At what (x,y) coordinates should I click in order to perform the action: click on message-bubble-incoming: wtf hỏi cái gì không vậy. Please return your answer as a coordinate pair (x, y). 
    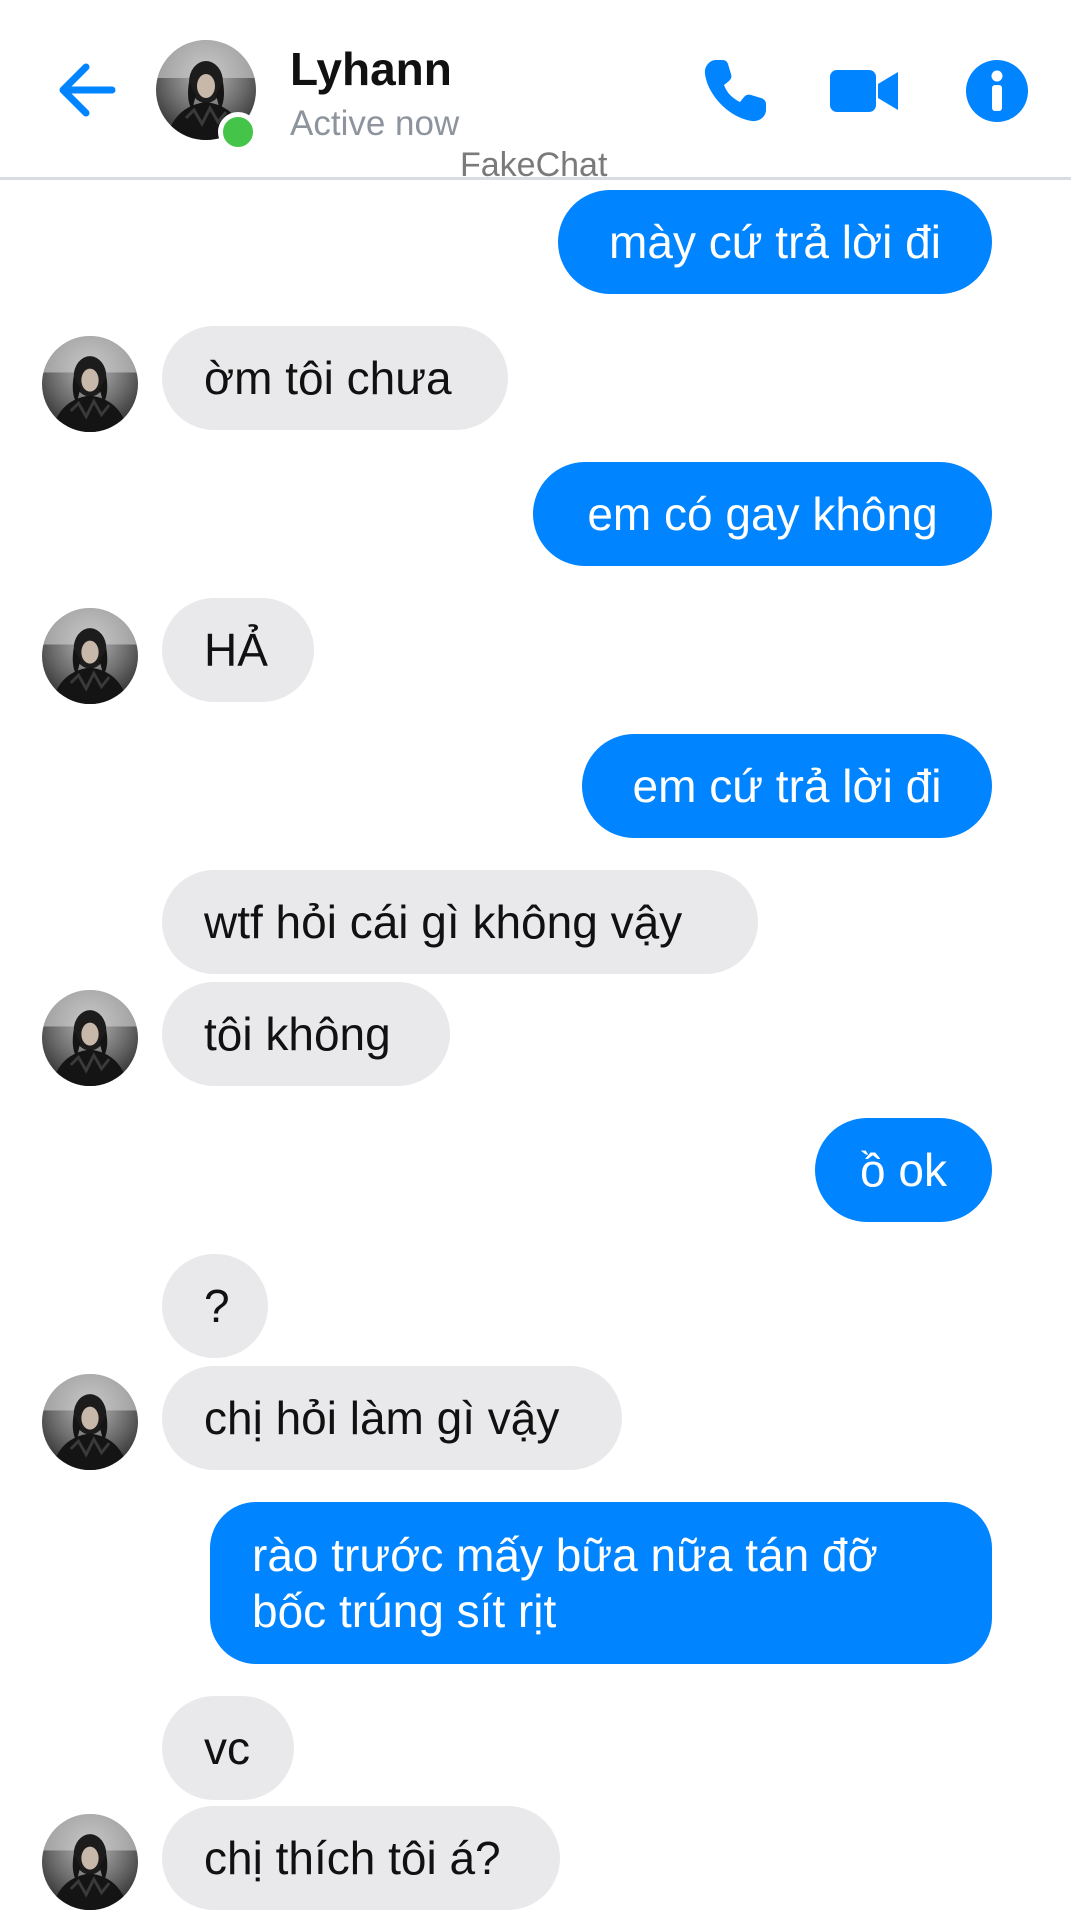
    Looking at the image, I should click on (460, 922).